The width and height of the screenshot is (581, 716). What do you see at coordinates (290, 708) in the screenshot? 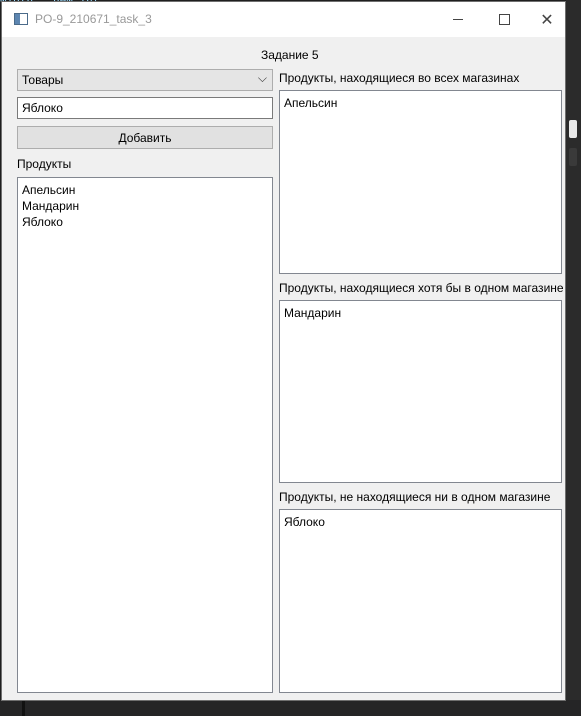
I see `background-taskbar-strip` at bounding box center [290, 708].